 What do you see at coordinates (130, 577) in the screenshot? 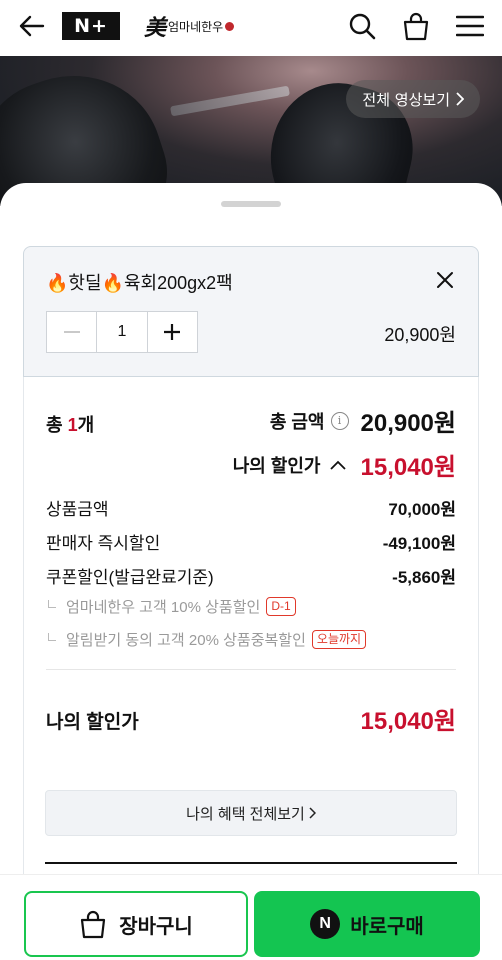
I see `line-label: 쿠폰할인(발급완료기준)` at bounding box center [130, 577].